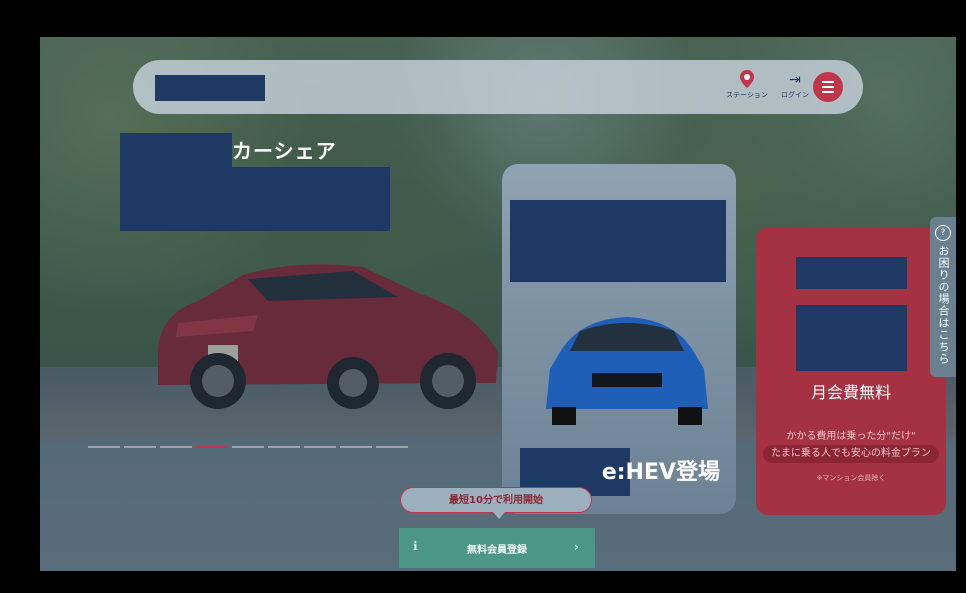 The height and width of the screenshot is (593, 966). Describe the element at coordinates (795, 80) in the screenshot. I see `login-icon: ⇥` at that location.